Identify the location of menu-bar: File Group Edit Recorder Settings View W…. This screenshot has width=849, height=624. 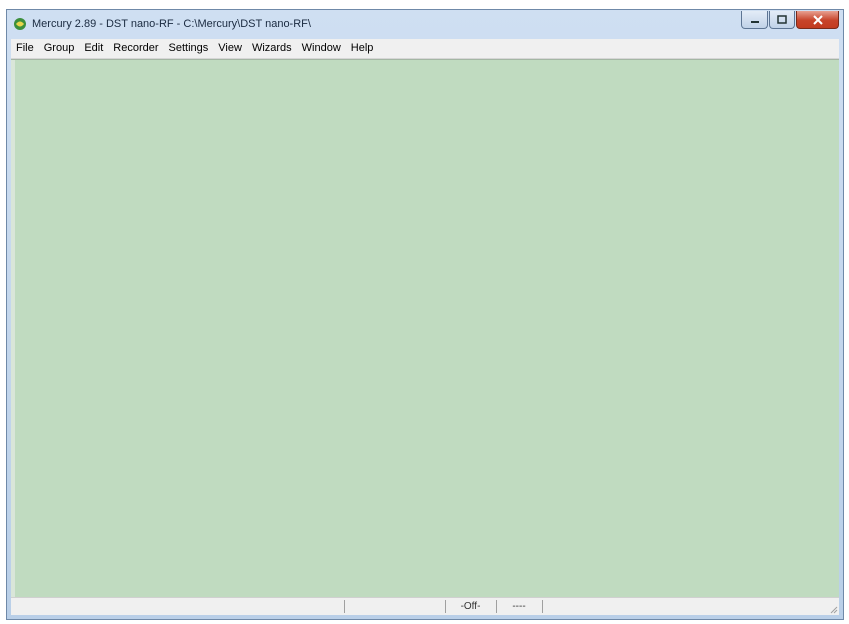
(425, 49).